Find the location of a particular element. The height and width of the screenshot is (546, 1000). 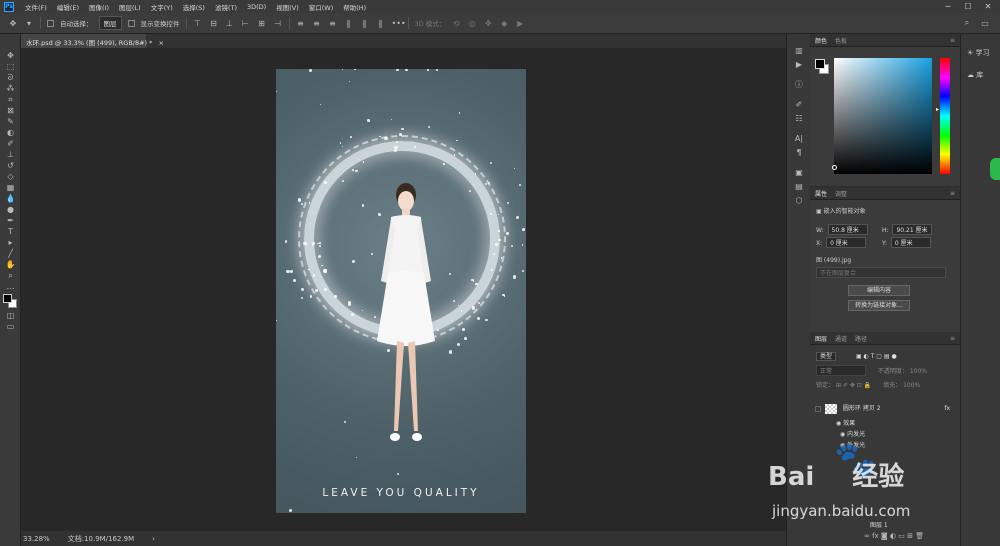

distribute-bottom-icon: ≡ is located at coordinates (333, 23).